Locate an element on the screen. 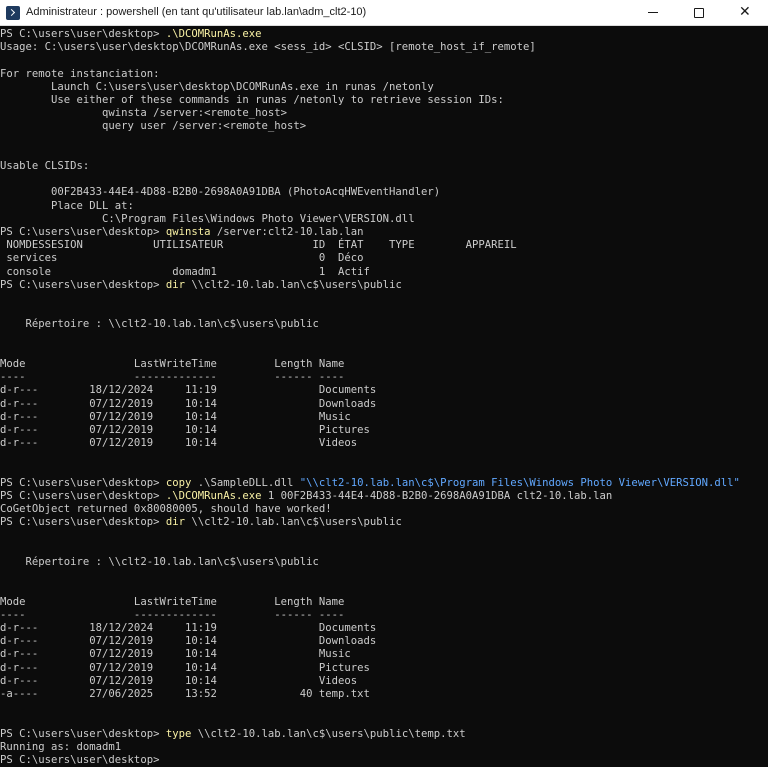 Image resolution: width=768 pixels, height=767 pixels. command-token: copy is located at coordinates (178, 482).